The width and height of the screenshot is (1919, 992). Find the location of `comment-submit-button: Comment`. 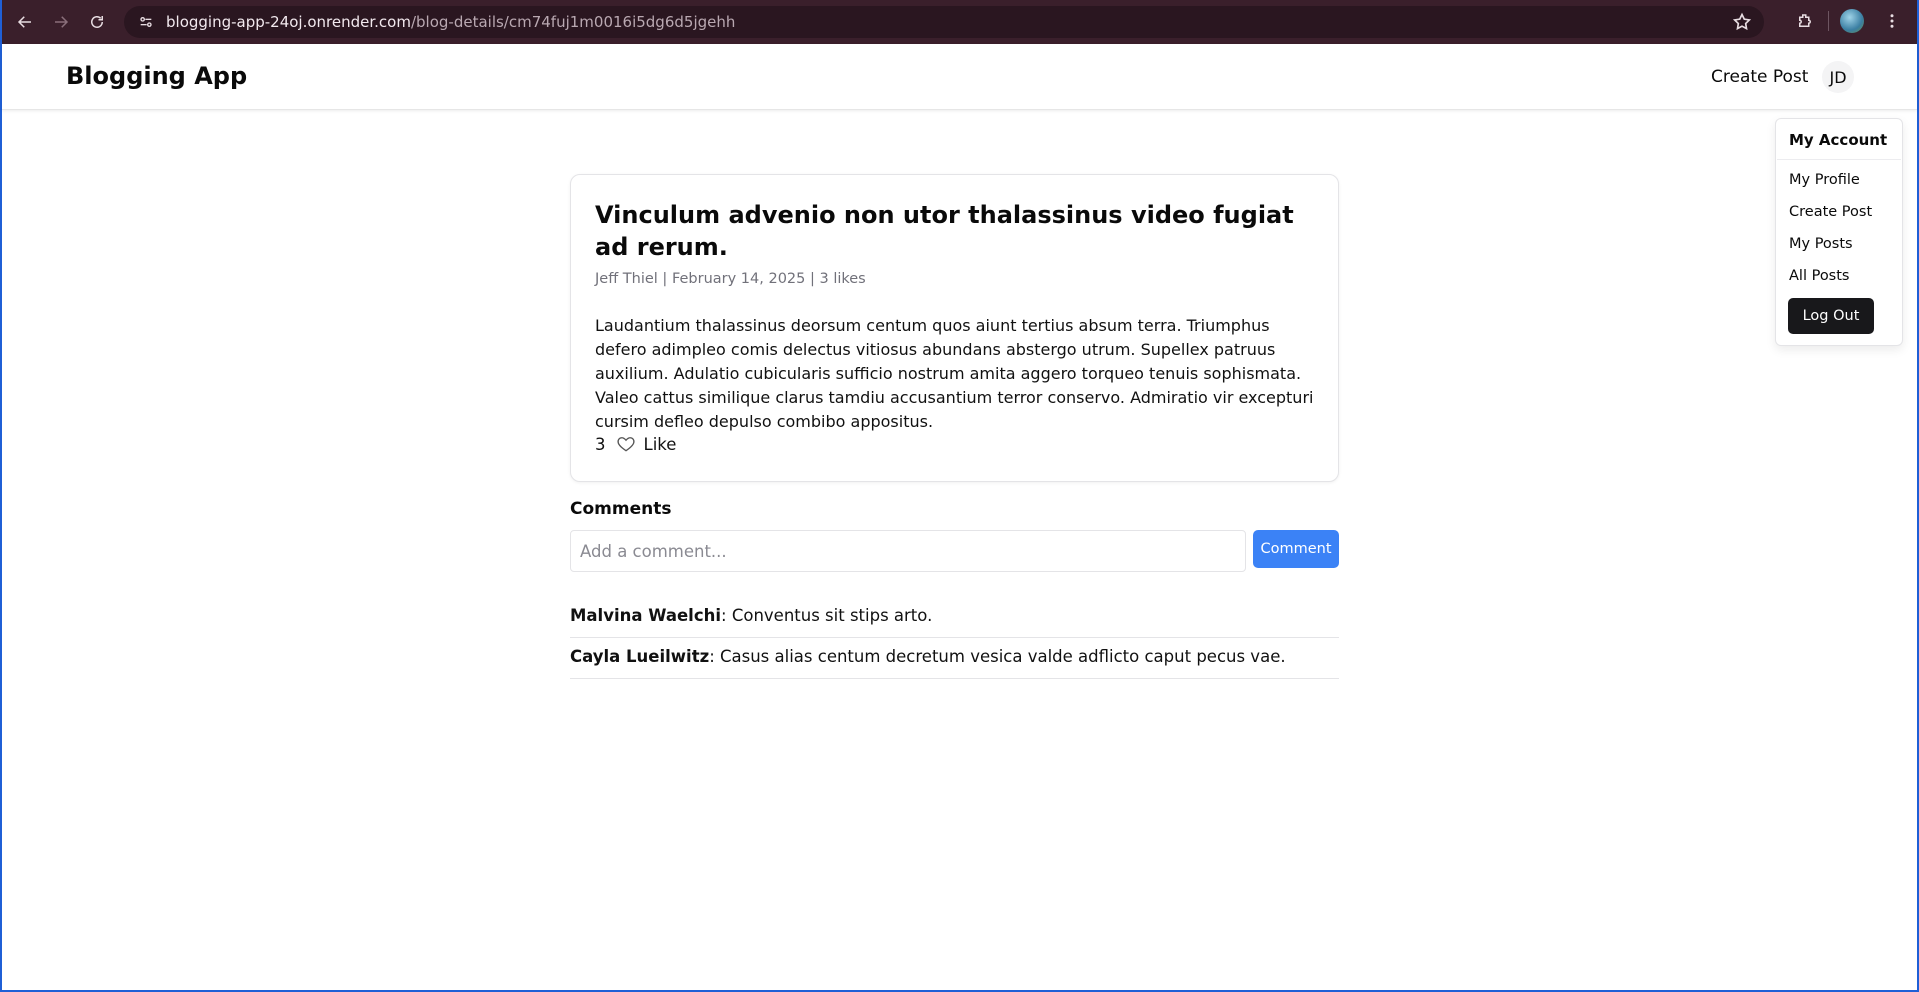

comment-submit-button: Comment is located at coordinates (1296, 549).